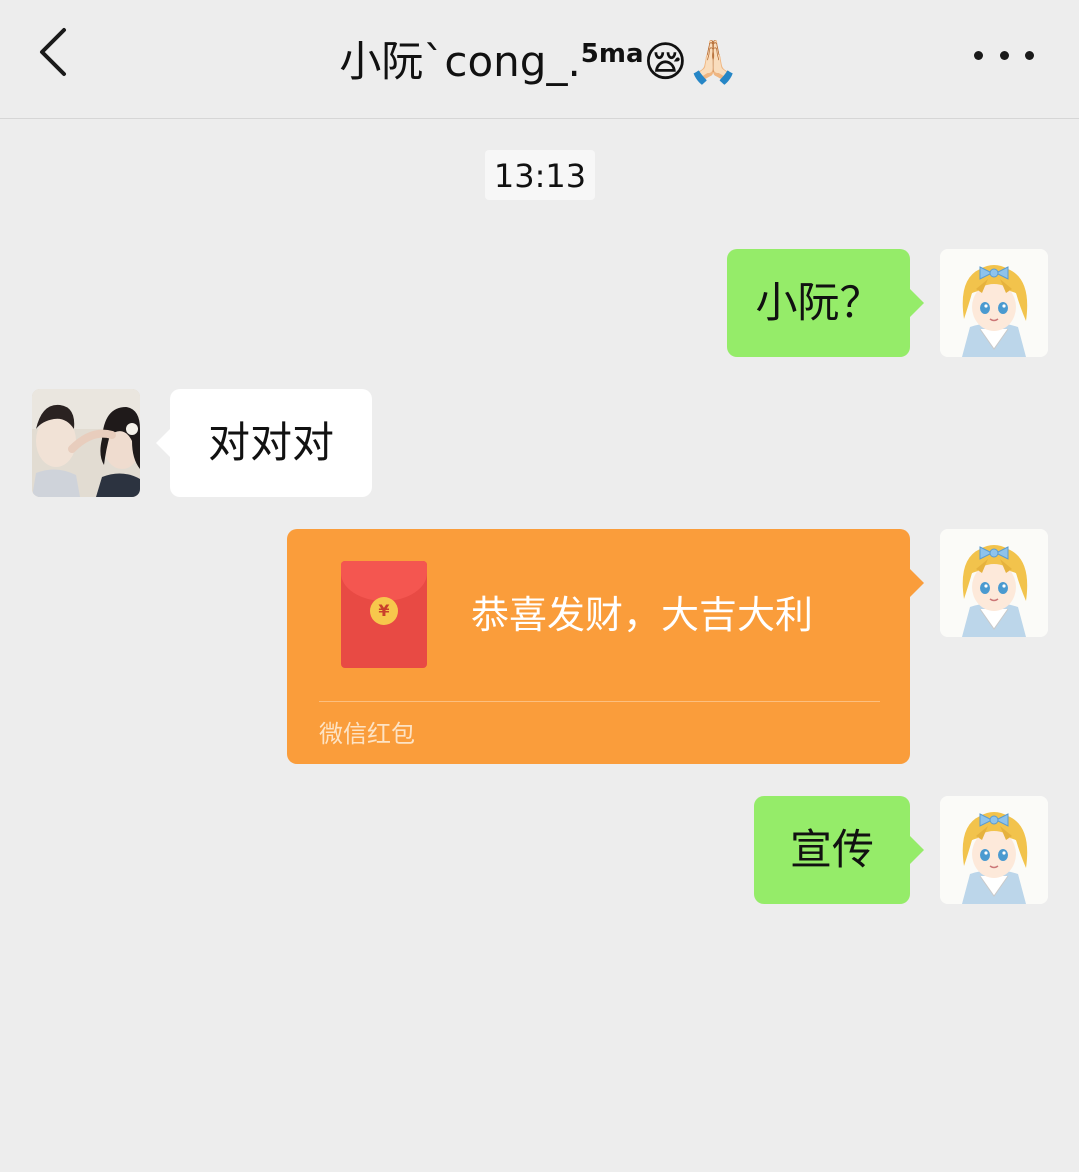  I want to click on red-packet-divider, so click(599, 701).